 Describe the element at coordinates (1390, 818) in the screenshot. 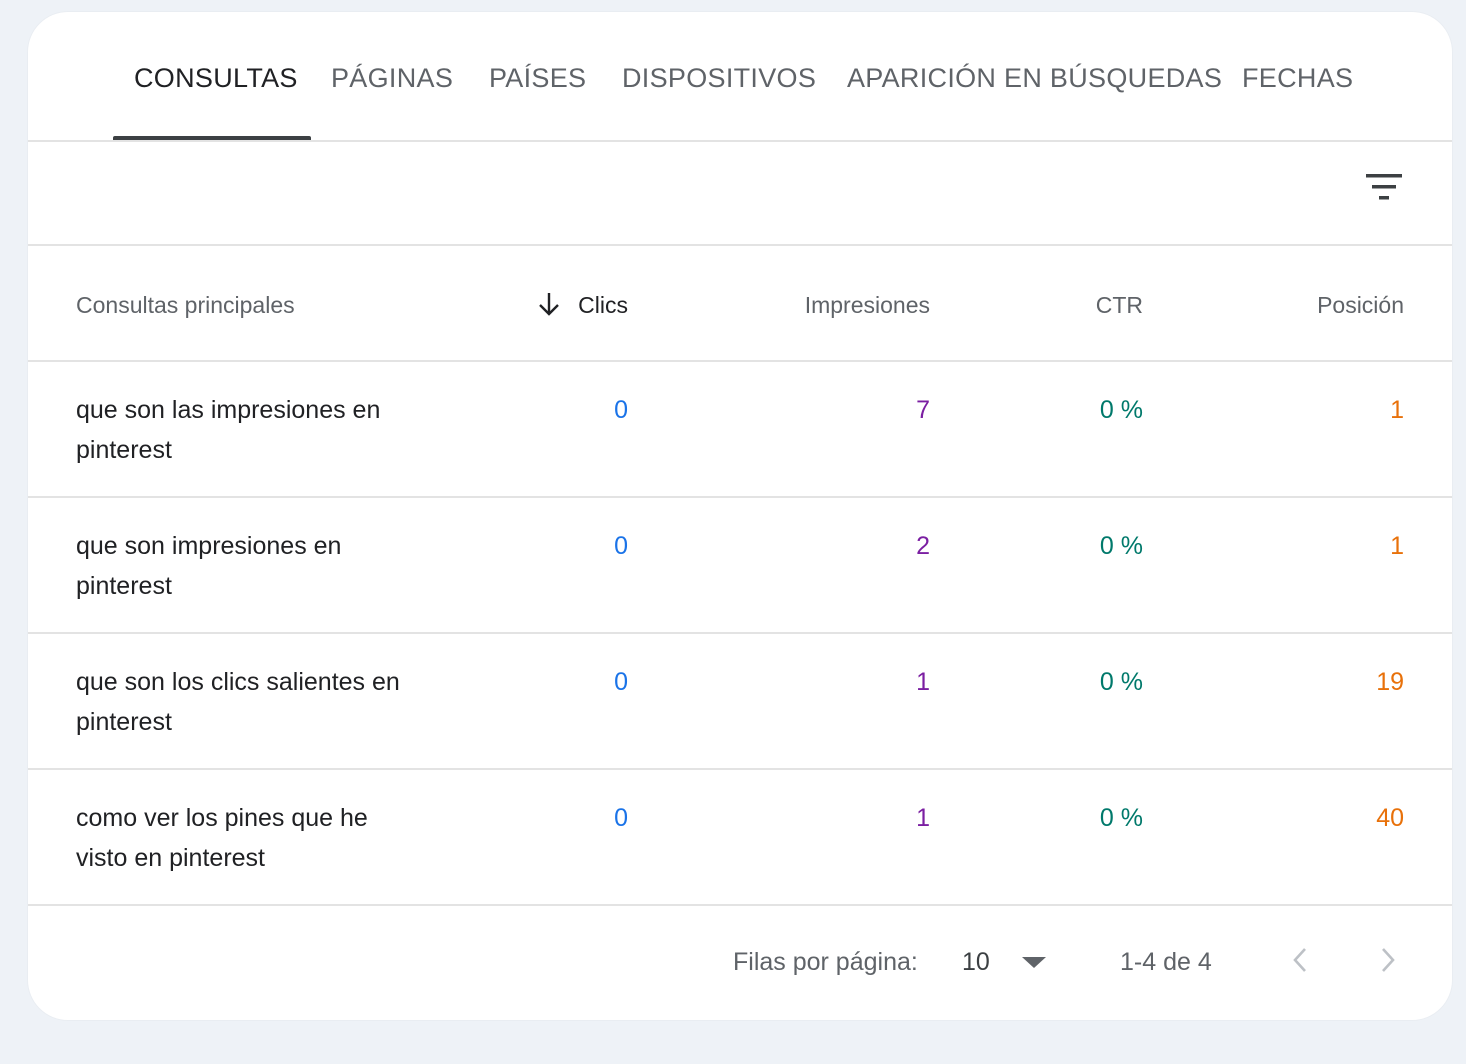

I see `position-cell: 40` at that location.